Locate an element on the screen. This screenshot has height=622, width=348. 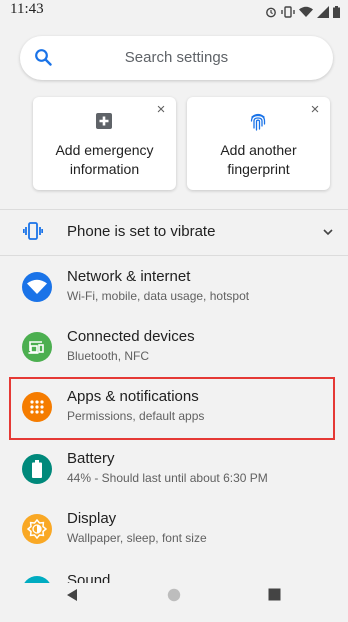
suggestion-card-fingerprint: × Add another fingerprint is located at coordinates (258, 143).